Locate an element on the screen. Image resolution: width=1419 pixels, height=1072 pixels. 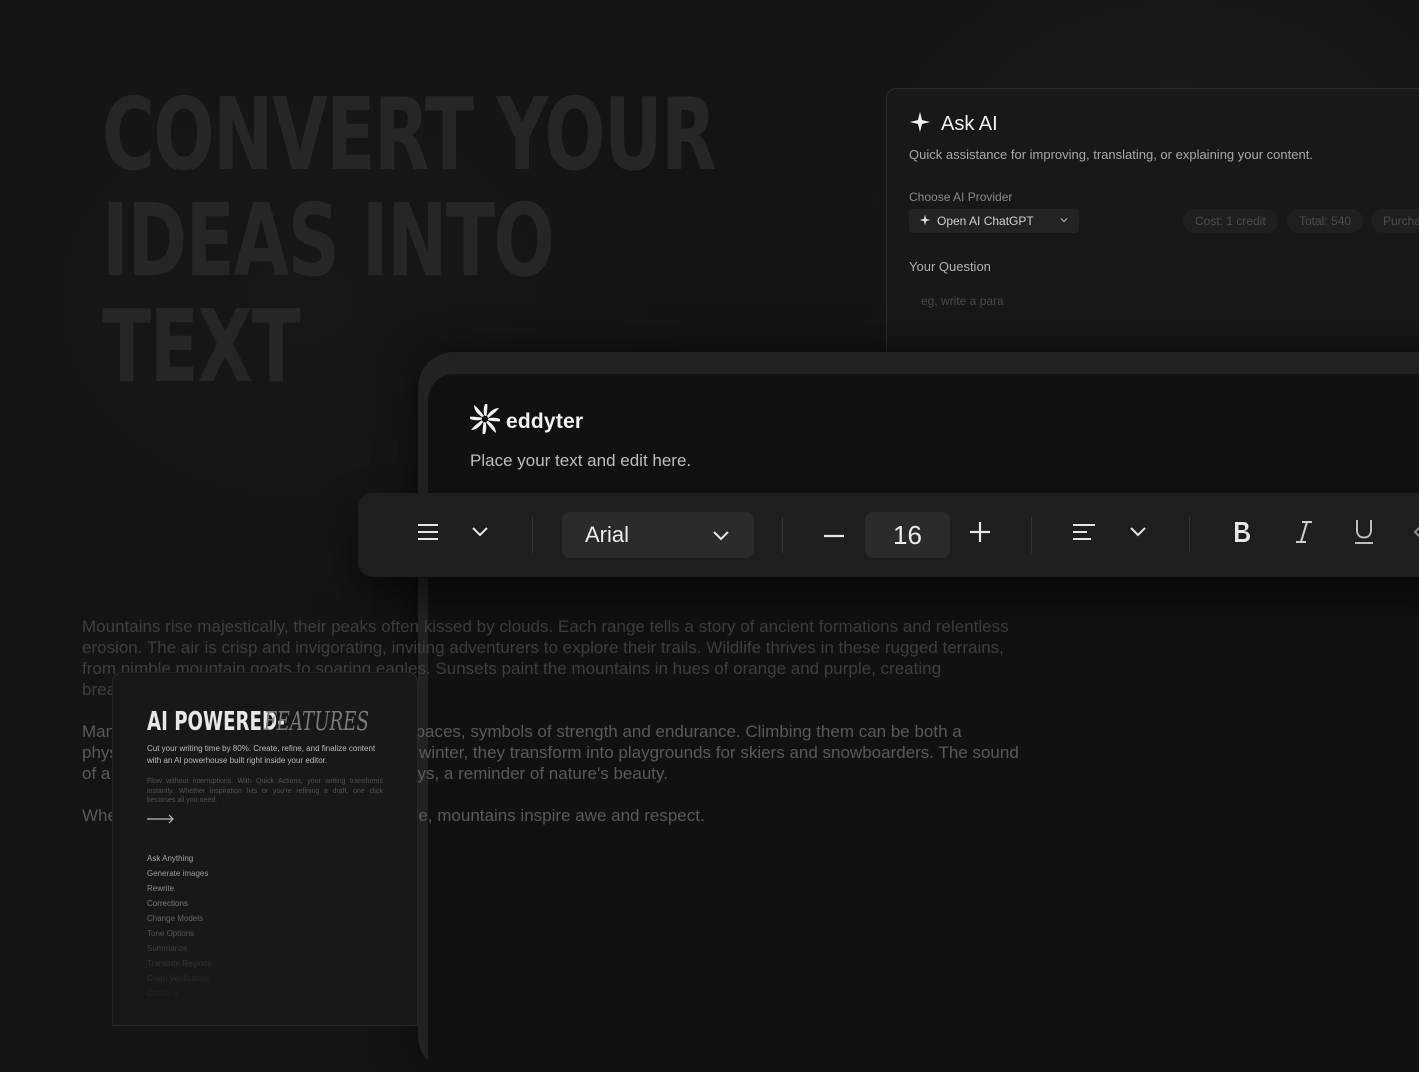
align-left-icon is located at coordinates (1084, 534).